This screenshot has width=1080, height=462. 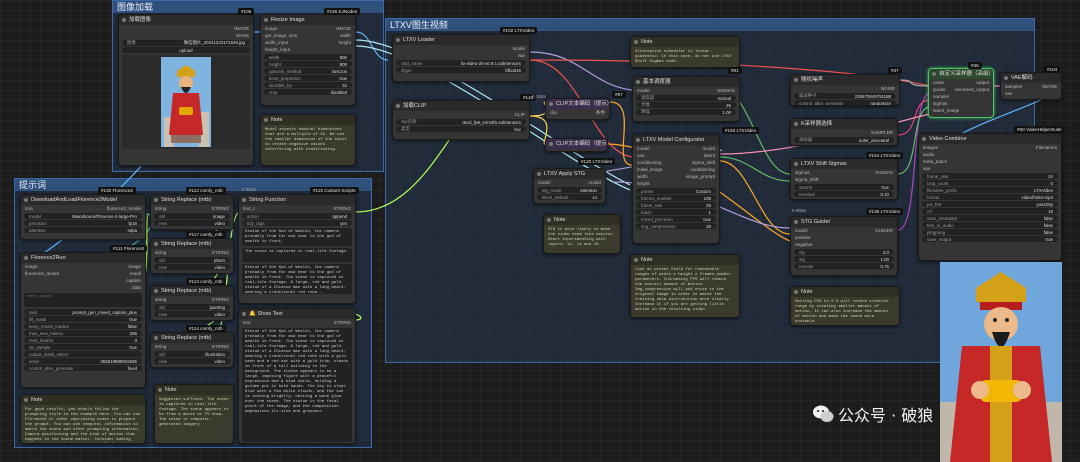 I want to click on output-clip: CLIP, so click(x=520, y=114).